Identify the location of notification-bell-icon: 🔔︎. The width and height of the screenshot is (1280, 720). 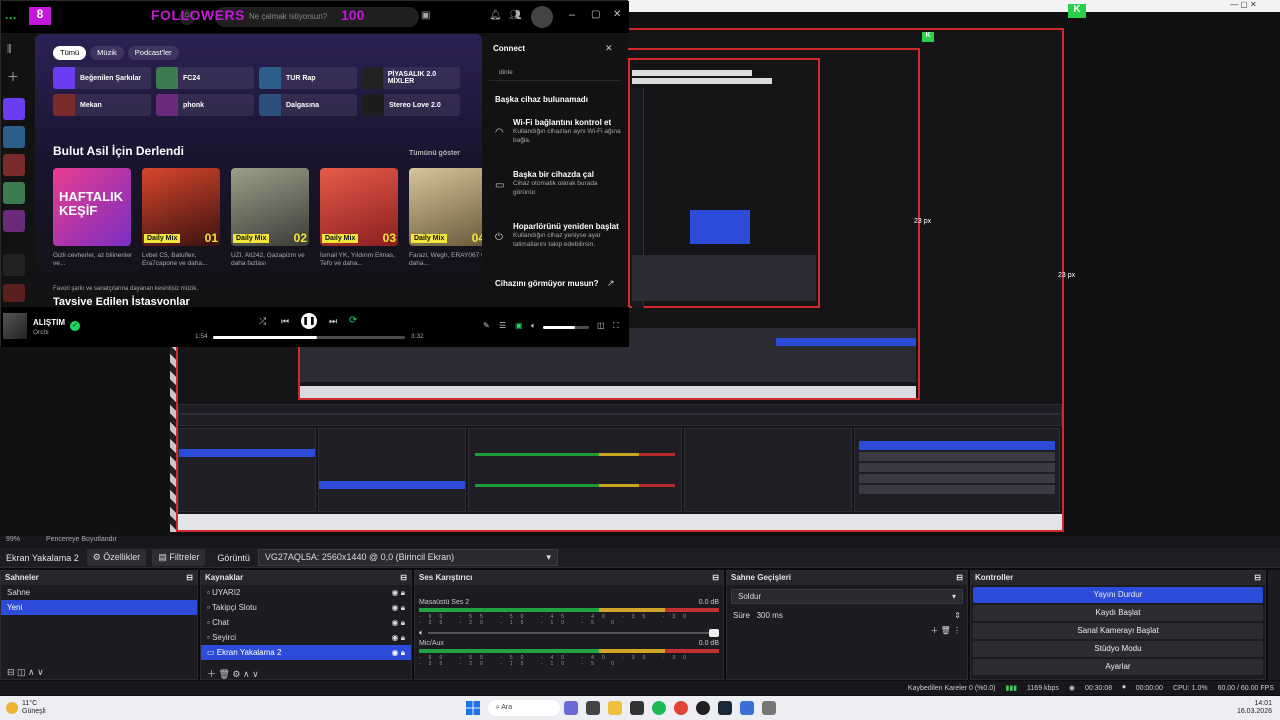
(495, 15).